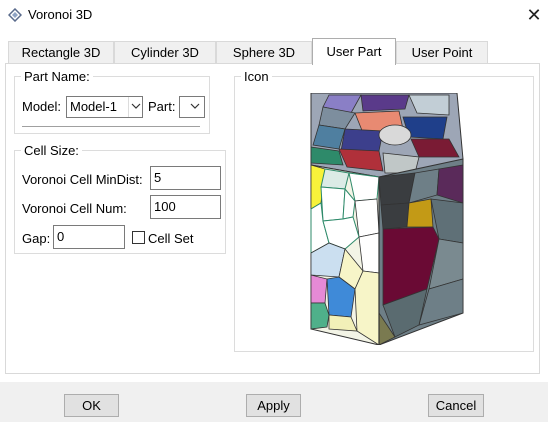 This screenshot has height=422, width=548. What do you see at coordinates (57, 76) in the screenshot?
I see `part-name-group-label: Part Name:` at bounding box center [57, 76].